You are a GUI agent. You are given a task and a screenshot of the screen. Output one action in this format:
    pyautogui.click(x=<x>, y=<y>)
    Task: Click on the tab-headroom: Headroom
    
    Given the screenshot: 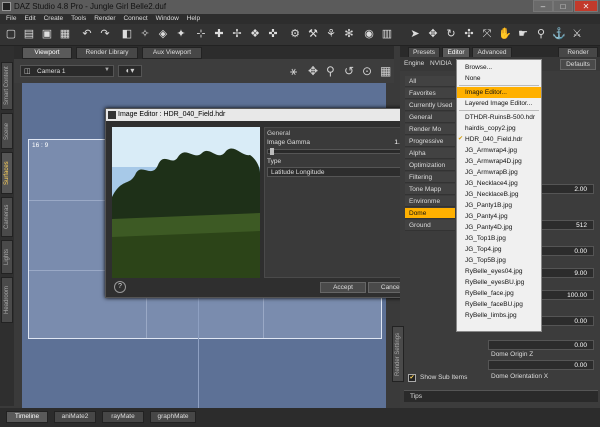 What is the action you would take?
    pyautogui.click(x=7, y=300)
    